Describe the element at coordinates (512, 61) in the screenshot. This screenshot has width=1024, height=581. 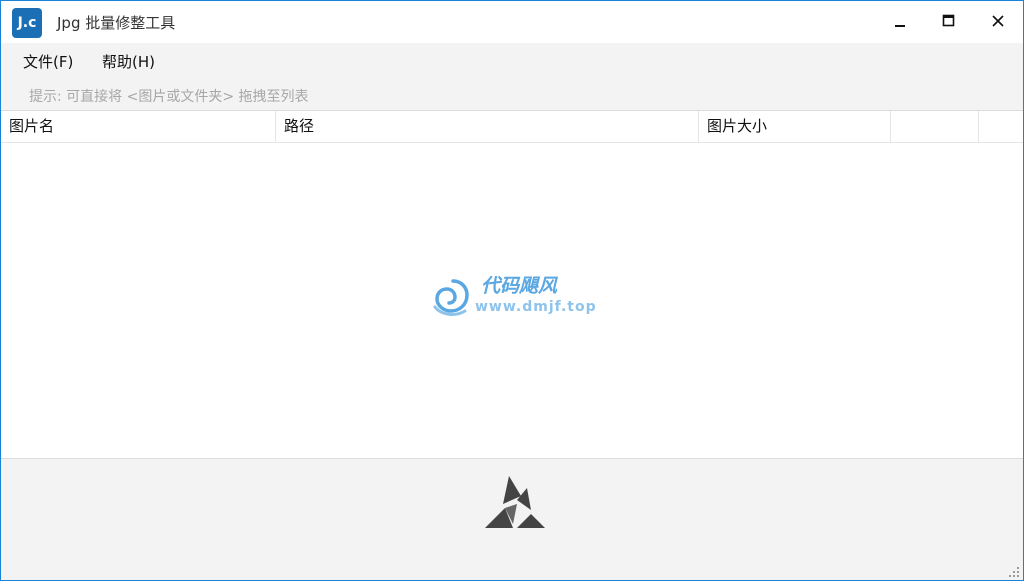
I see `menu-bar: 文件(F) 帮助(H)` at that location.